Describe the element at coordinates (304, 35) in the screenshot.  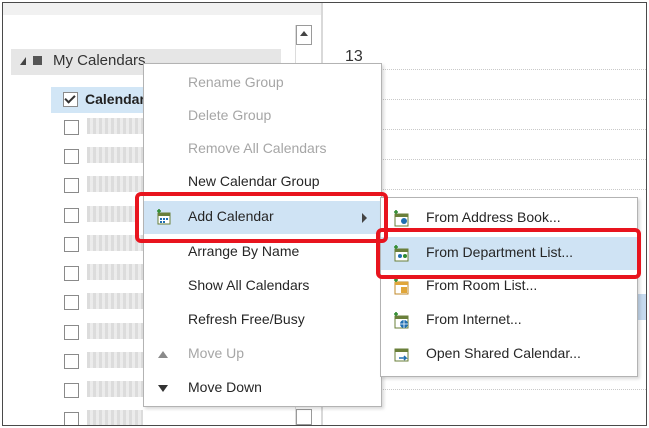
I see `scroll-up-icon` at that location.